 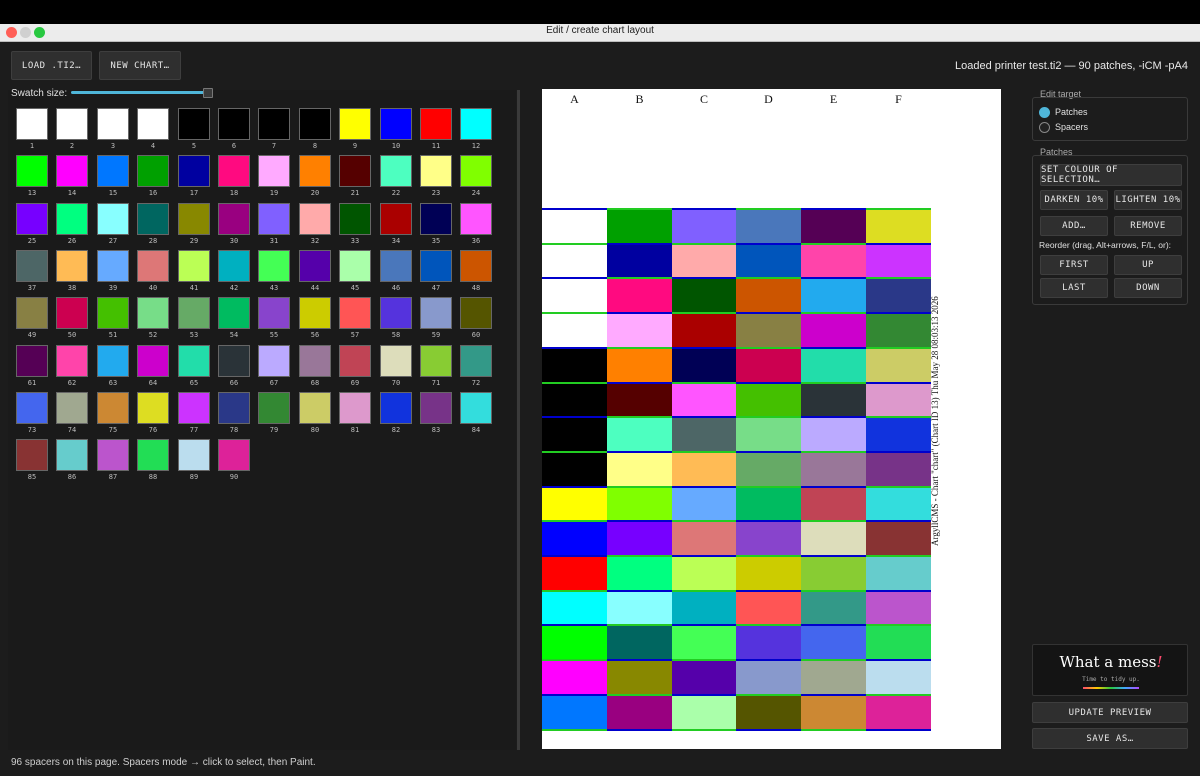 What do you see at coordinates (208, 93) in the screenshot?
I see `slider-handle` at bounding box center [208, 93].